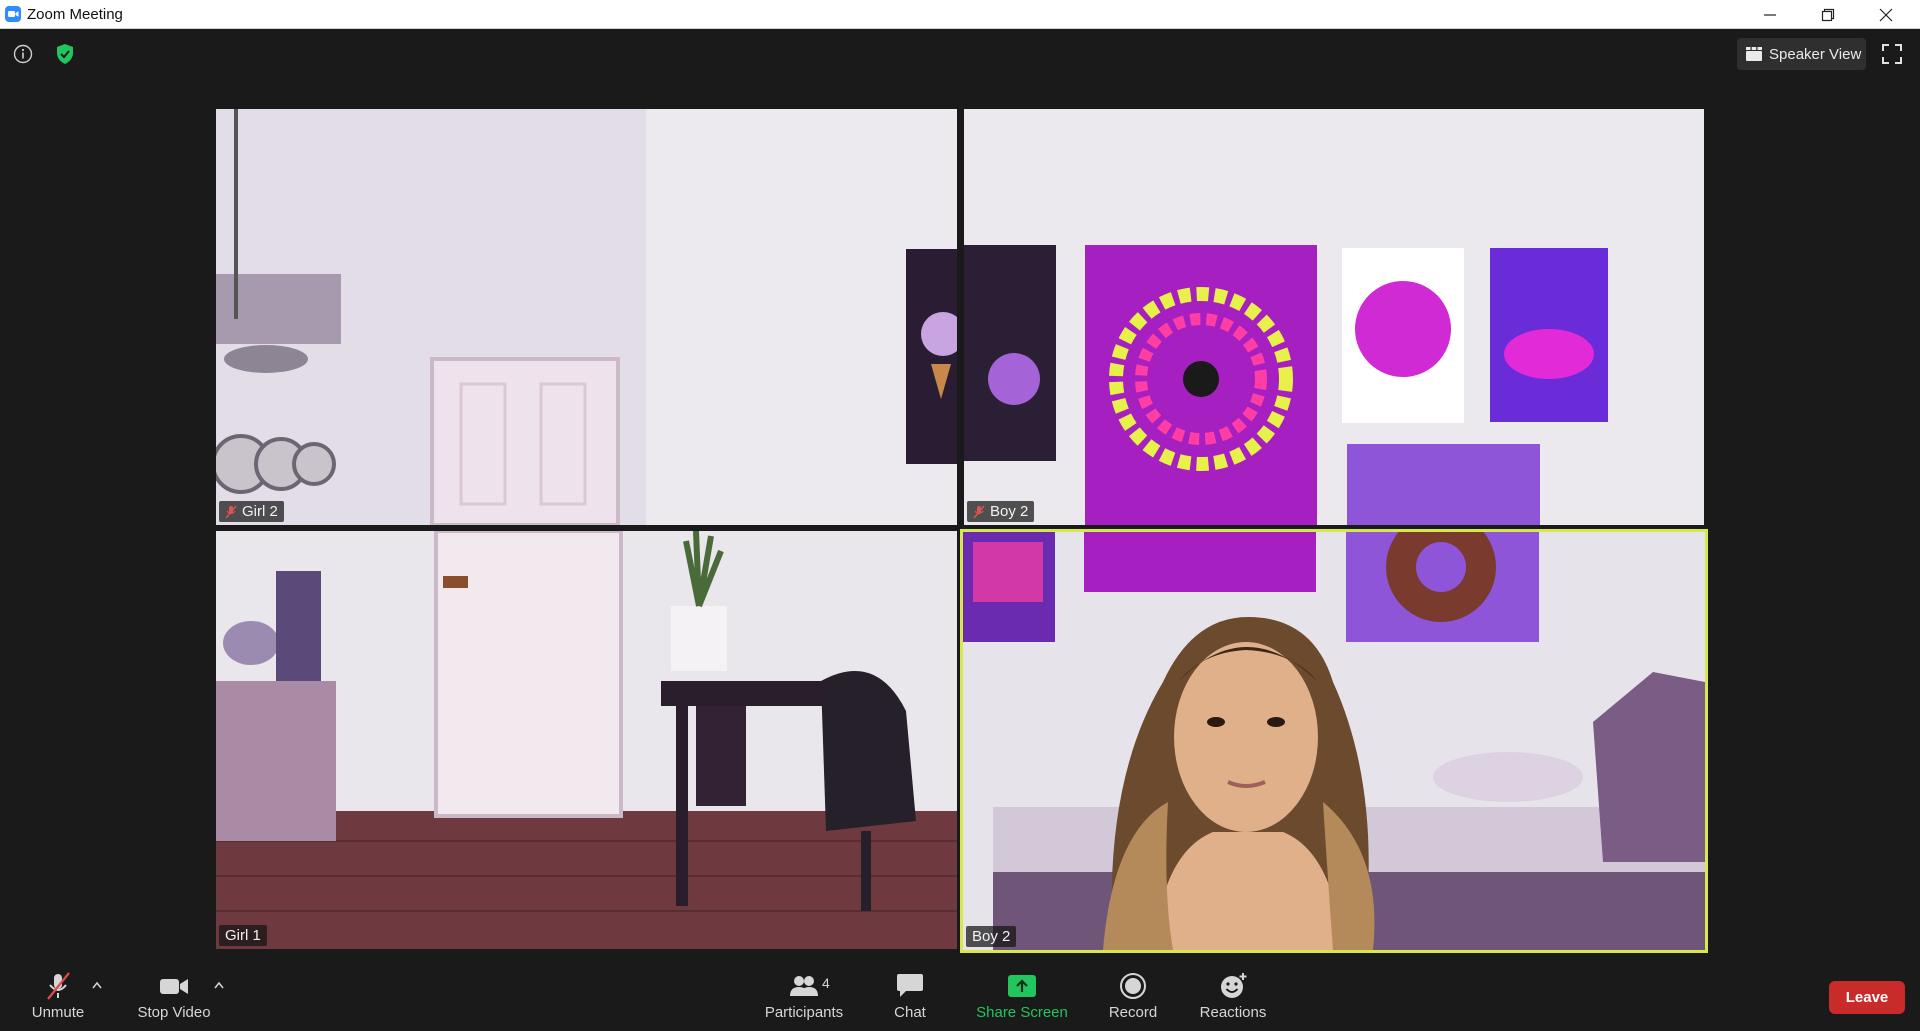  Describe the element at coordinates (174, 996) in the screenshot. I see `stop-video-button: Stop Video` at that location.